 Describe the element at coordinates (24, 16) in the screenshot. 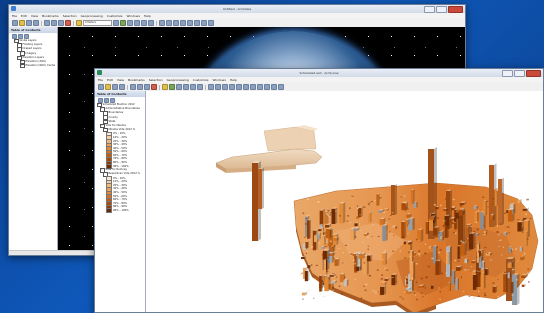

I see `back_window-menu-edit: Edit` at that location.